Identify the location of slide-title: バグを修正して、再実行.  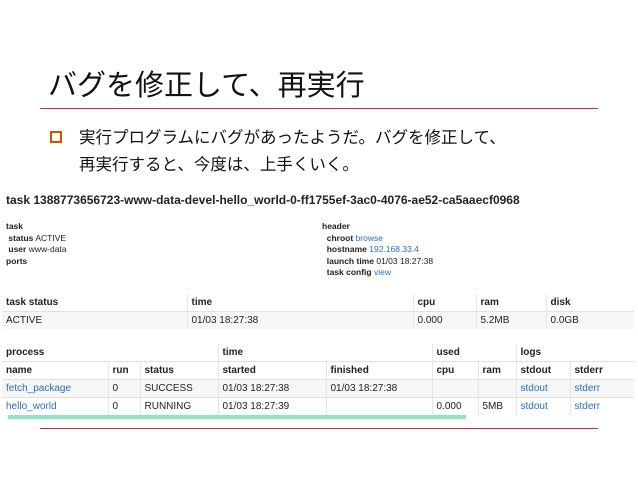
(206, 85).